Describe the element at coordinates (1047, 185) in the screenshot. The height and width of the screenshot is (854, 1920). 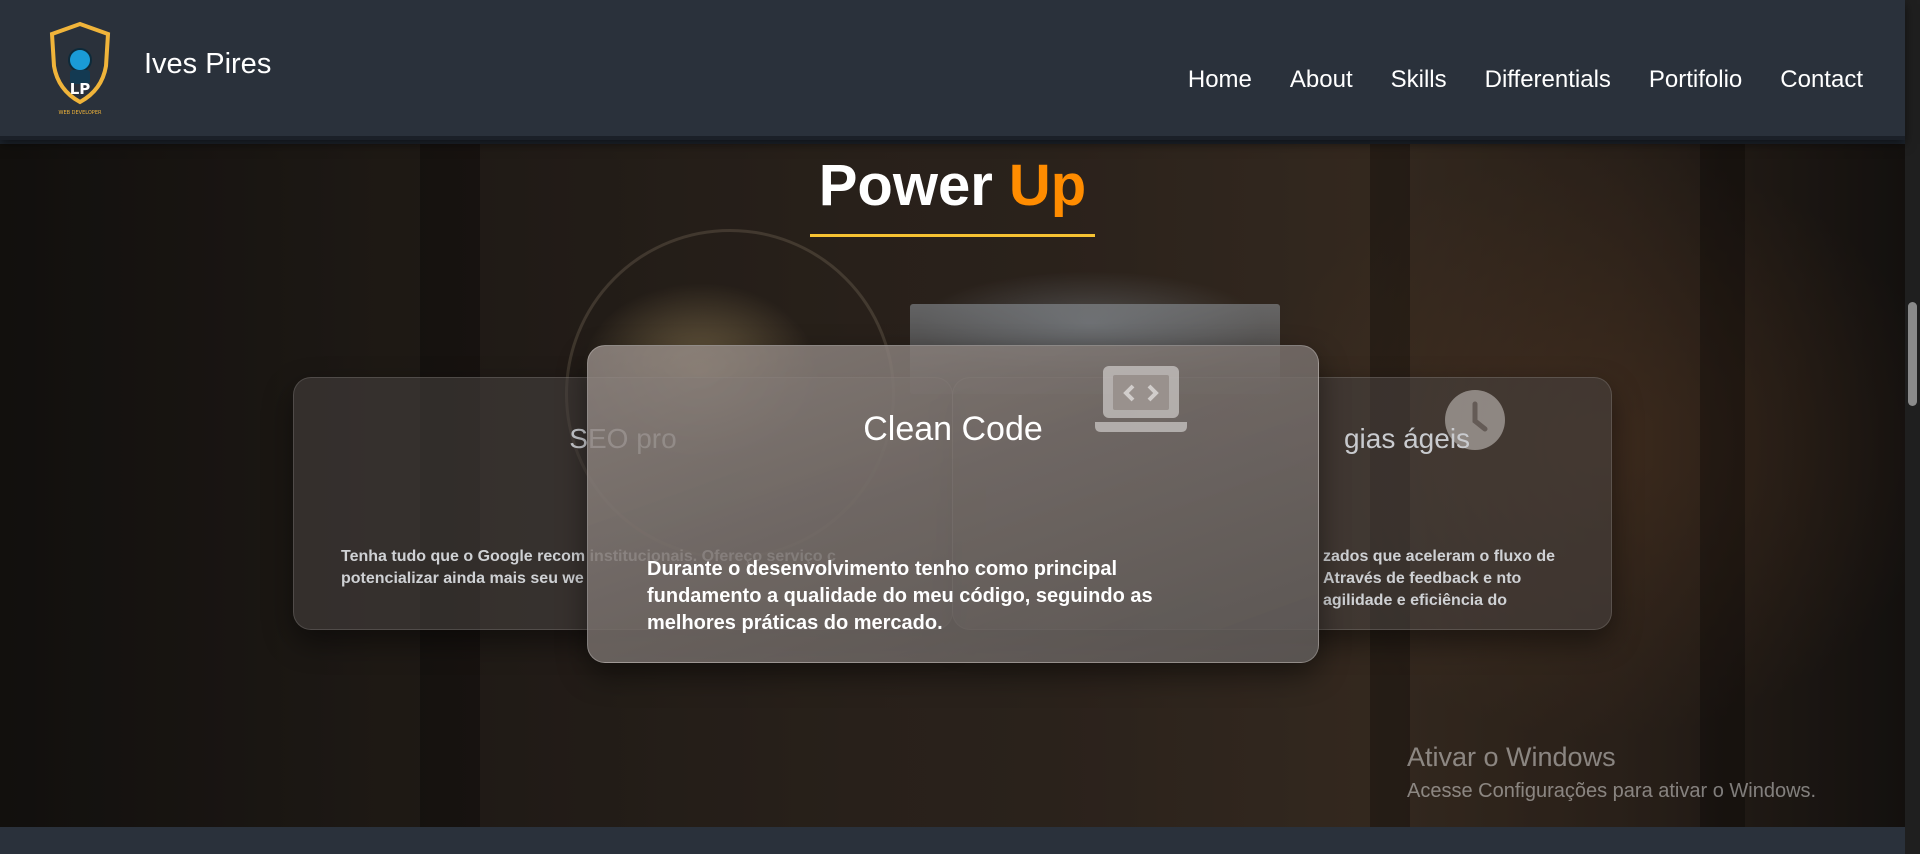
I see `title-accent: Up` at that location.